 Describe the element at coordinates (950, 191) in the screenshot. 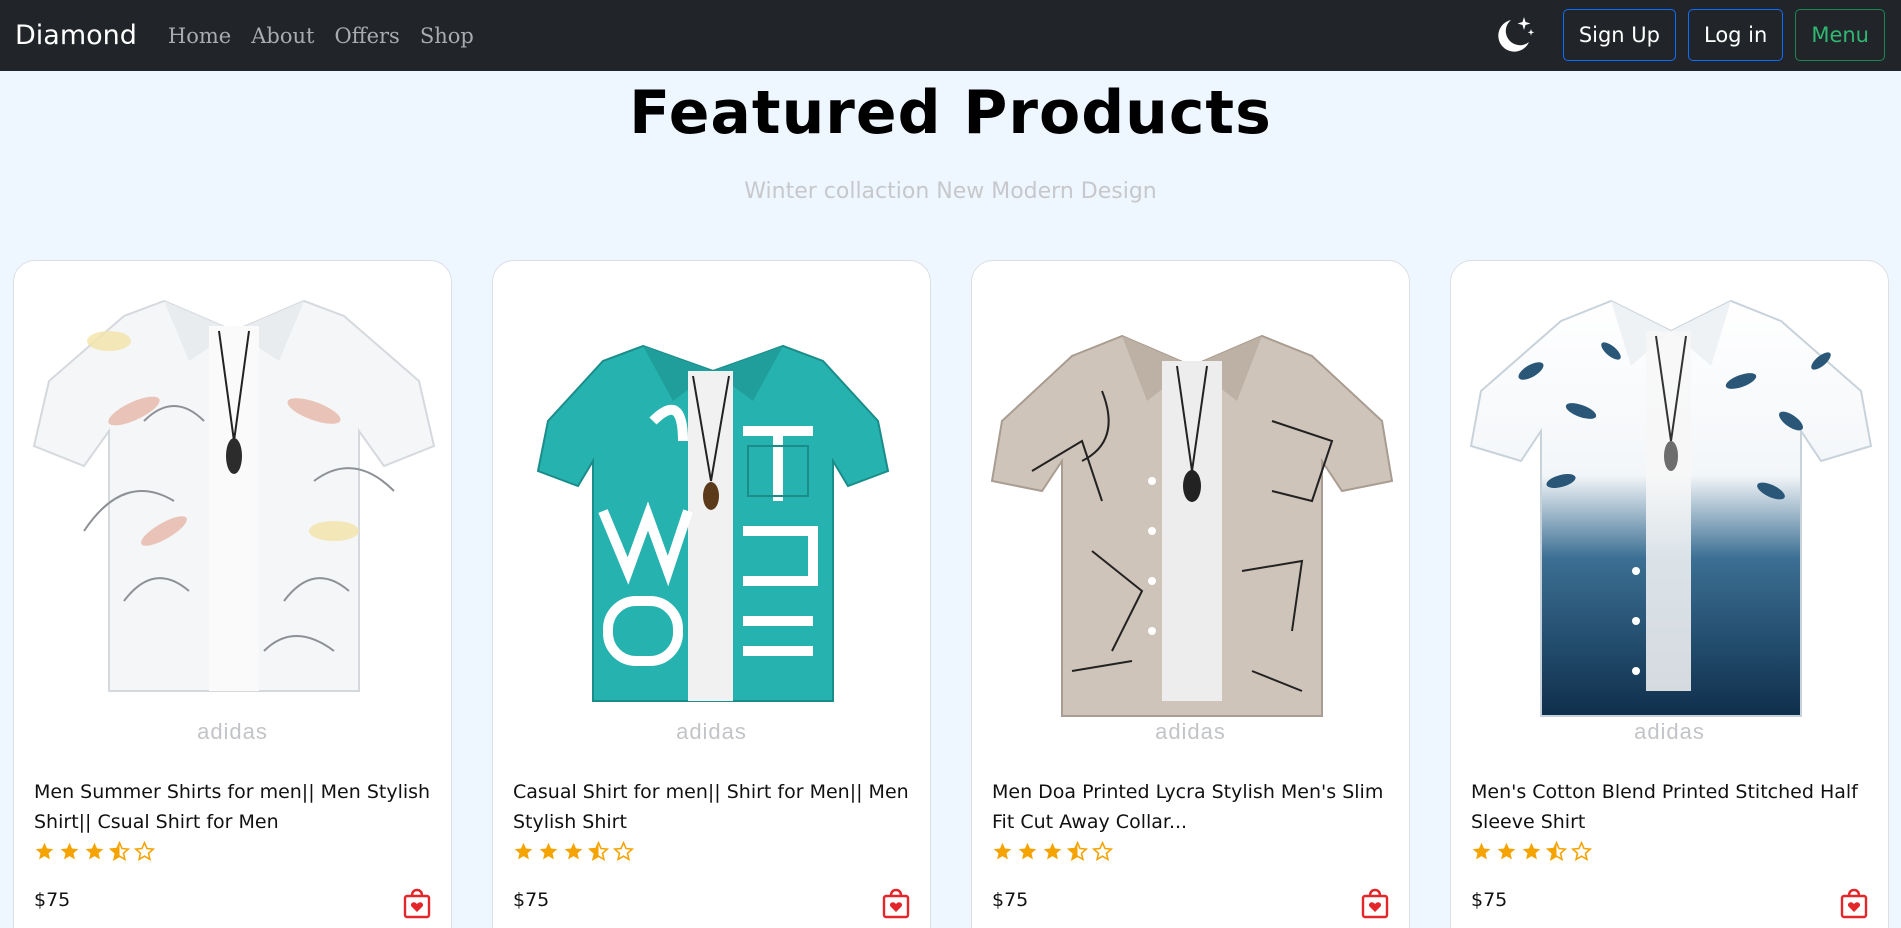

I see `page-subtitle: Winter collaction New Modern Design` at that location.